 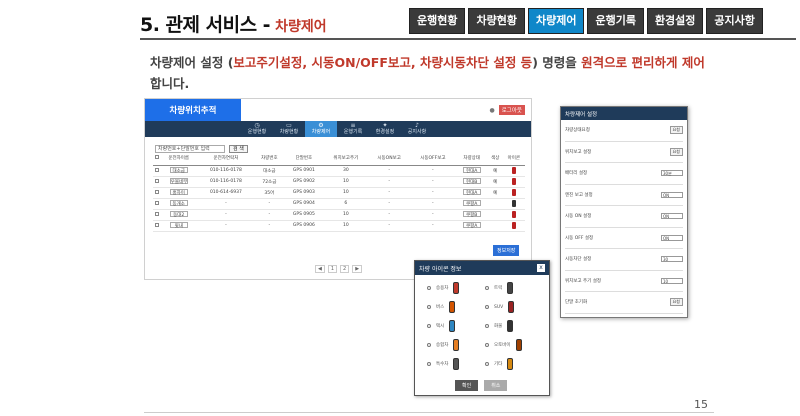 I want to click on device-number: GPS 0901, so click(x=303, y=170).